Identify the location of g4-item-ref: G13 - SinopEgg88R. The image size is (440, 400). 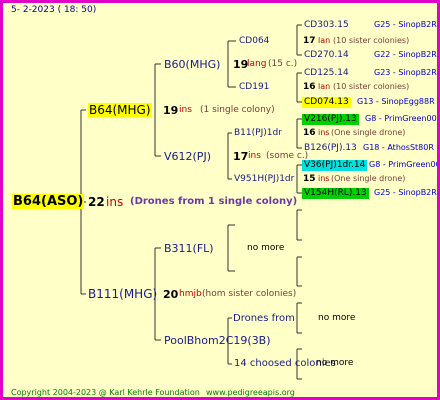
(396, 101).